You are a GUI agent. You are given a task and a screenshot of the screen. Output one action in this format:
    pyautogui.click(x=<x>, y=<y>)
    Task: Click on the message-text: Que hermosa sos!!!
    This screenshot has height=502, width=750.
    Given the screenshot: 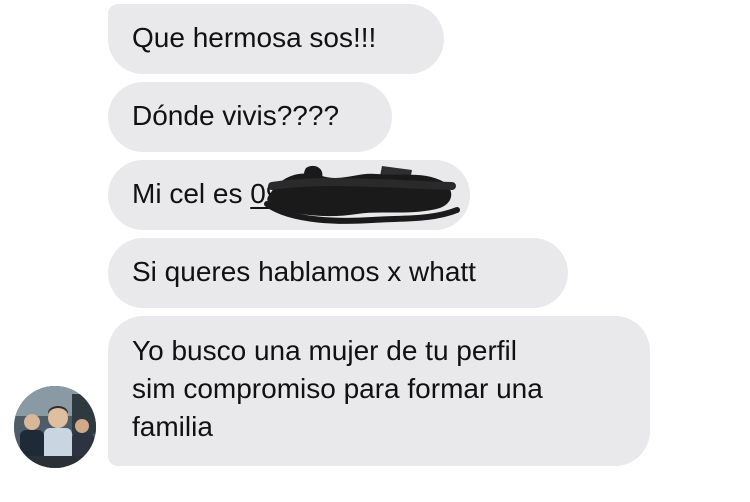 What is the action you would take?
    pyautogui.click(x=254, y=37)
    